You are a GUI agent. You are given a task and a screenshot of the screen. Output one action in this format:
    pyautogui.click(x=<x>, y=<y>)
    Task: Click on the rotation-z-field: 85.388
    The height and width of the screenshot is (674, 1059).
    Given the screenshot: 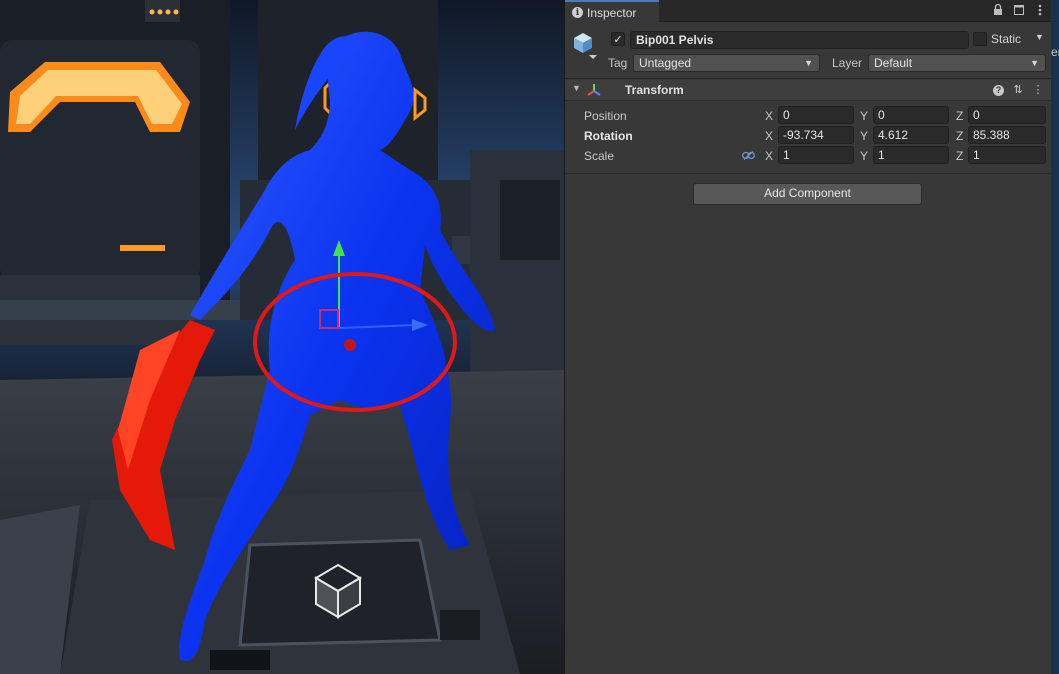 What is the action you would take?
    pyautogui.click(x=1007, y=135)
    